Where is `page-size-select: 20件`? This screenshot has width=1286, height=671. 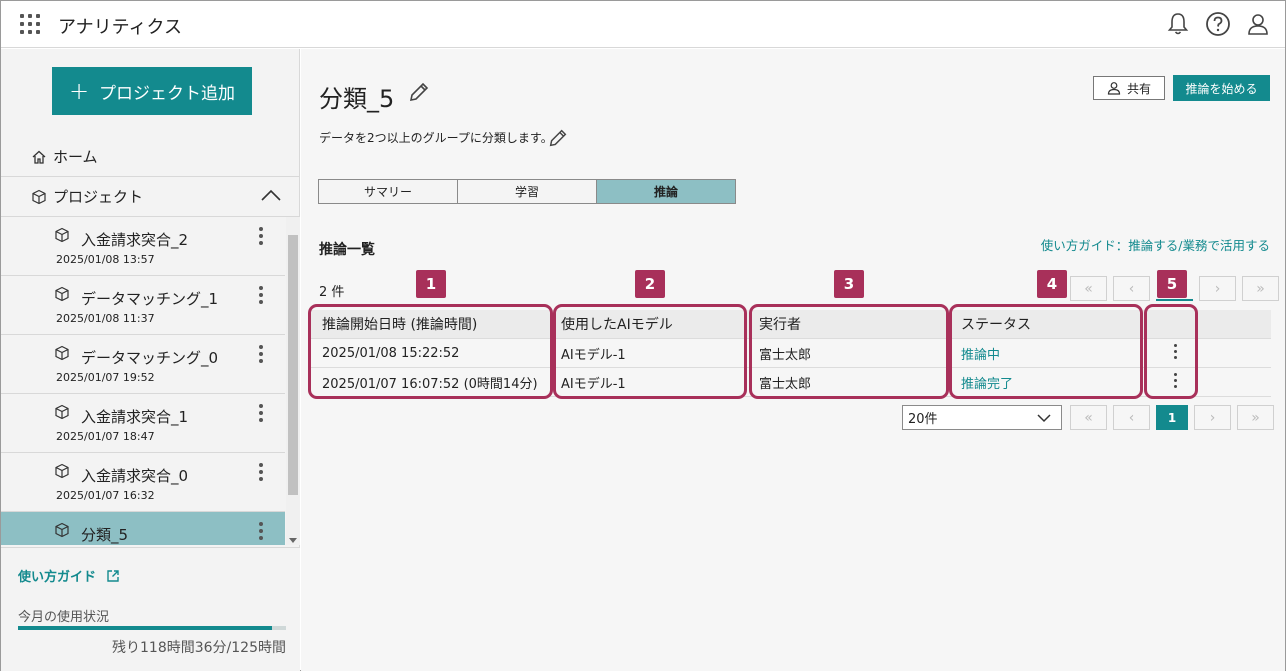
page-size-select: 20件 is located at coordinates (982, 417).